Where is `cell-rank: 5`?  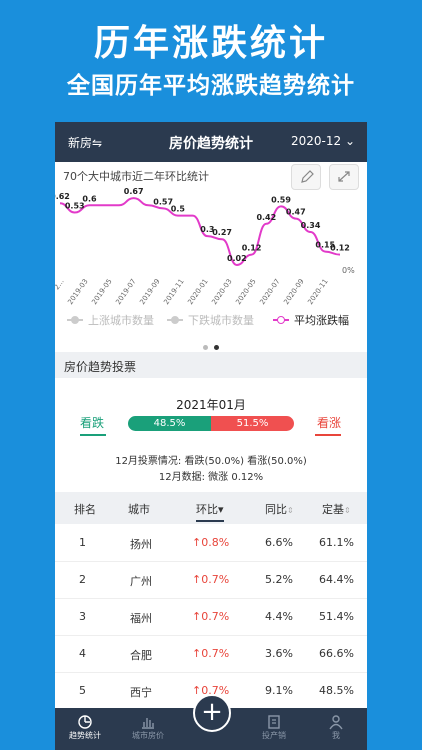
cell-rank: 5 is located at coordinates (82, 690).